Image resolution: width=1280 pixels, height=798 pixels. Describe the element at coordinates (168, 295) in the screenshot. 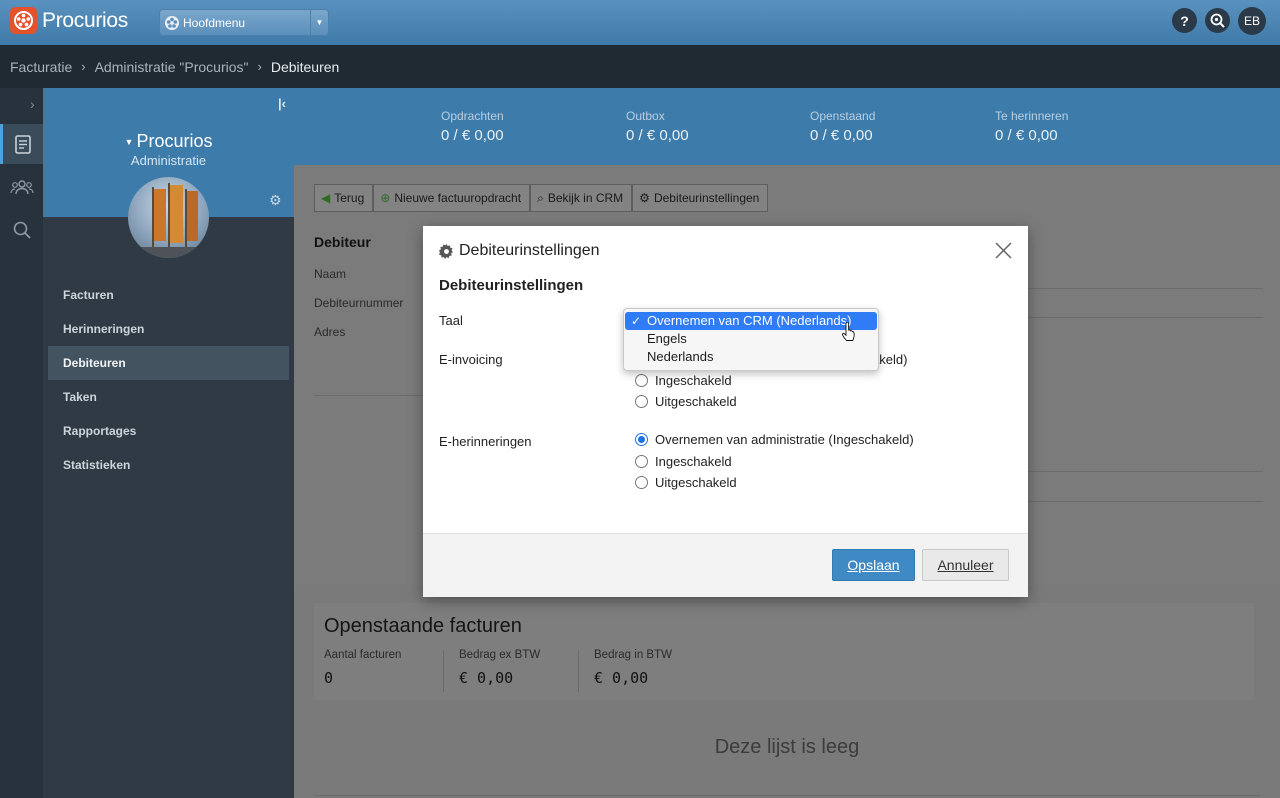

I see `sidebar-item-facturen: Facturen` at that location.